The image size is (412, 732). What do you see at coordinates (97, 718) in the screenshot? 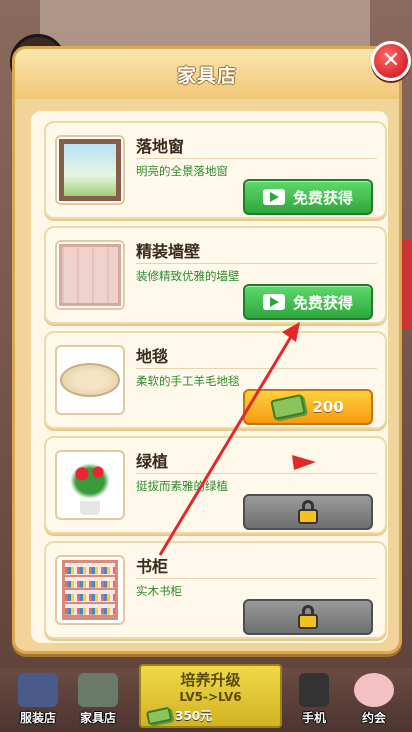
I see `nav-label: 家具店` at bounding box center [97, 718].